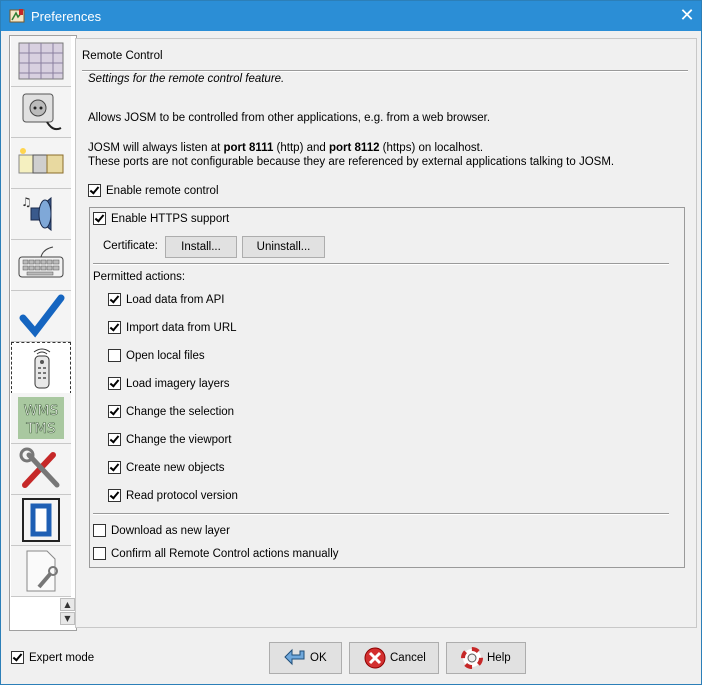  Describe the element at coordinates (67, 604) in the screenshot. I see `scroll-up-button: ▲` at that location.